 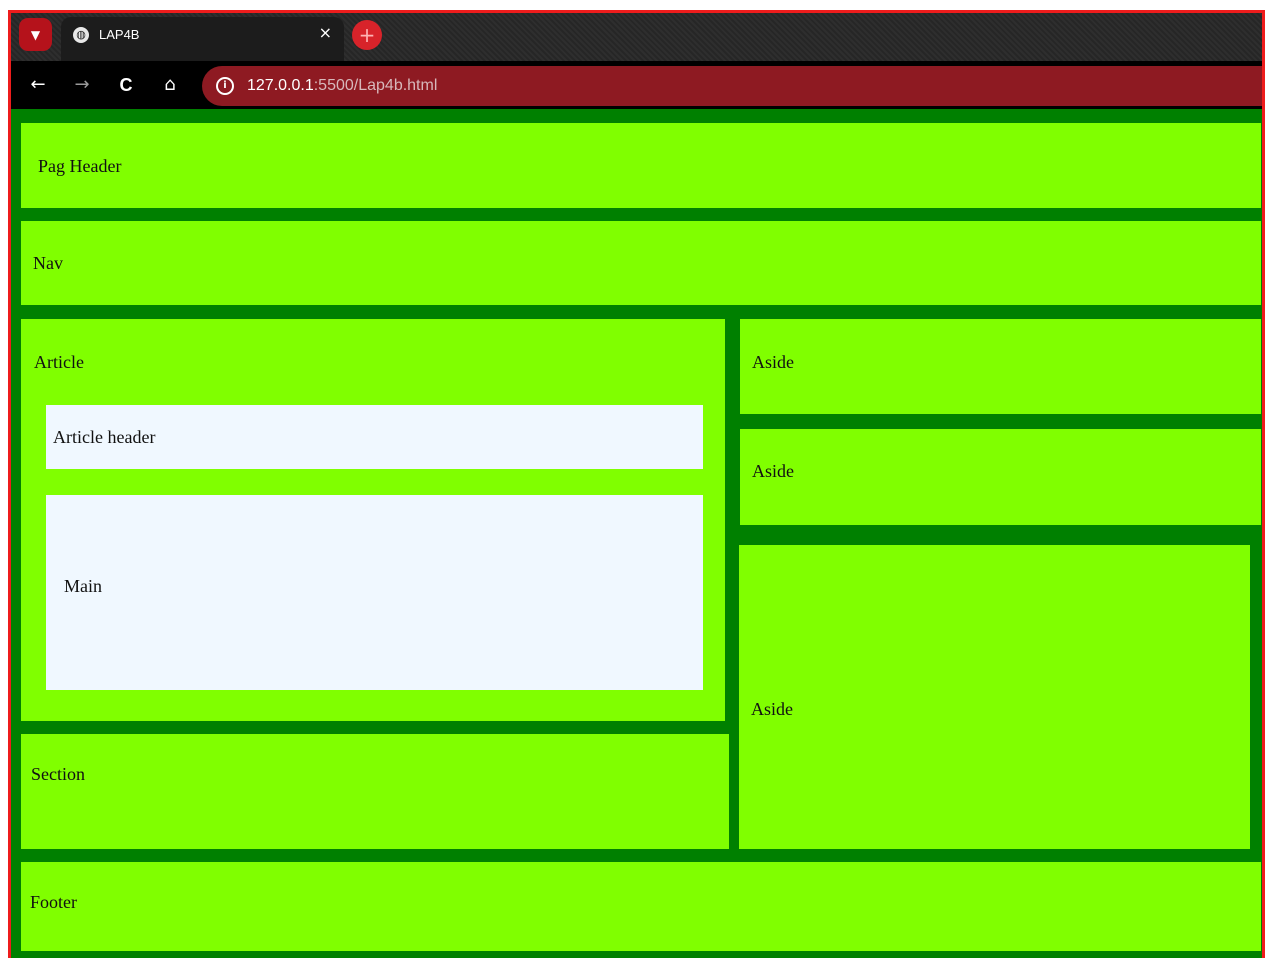 I want to click on section-label: Section, so click(x=58, y=774).